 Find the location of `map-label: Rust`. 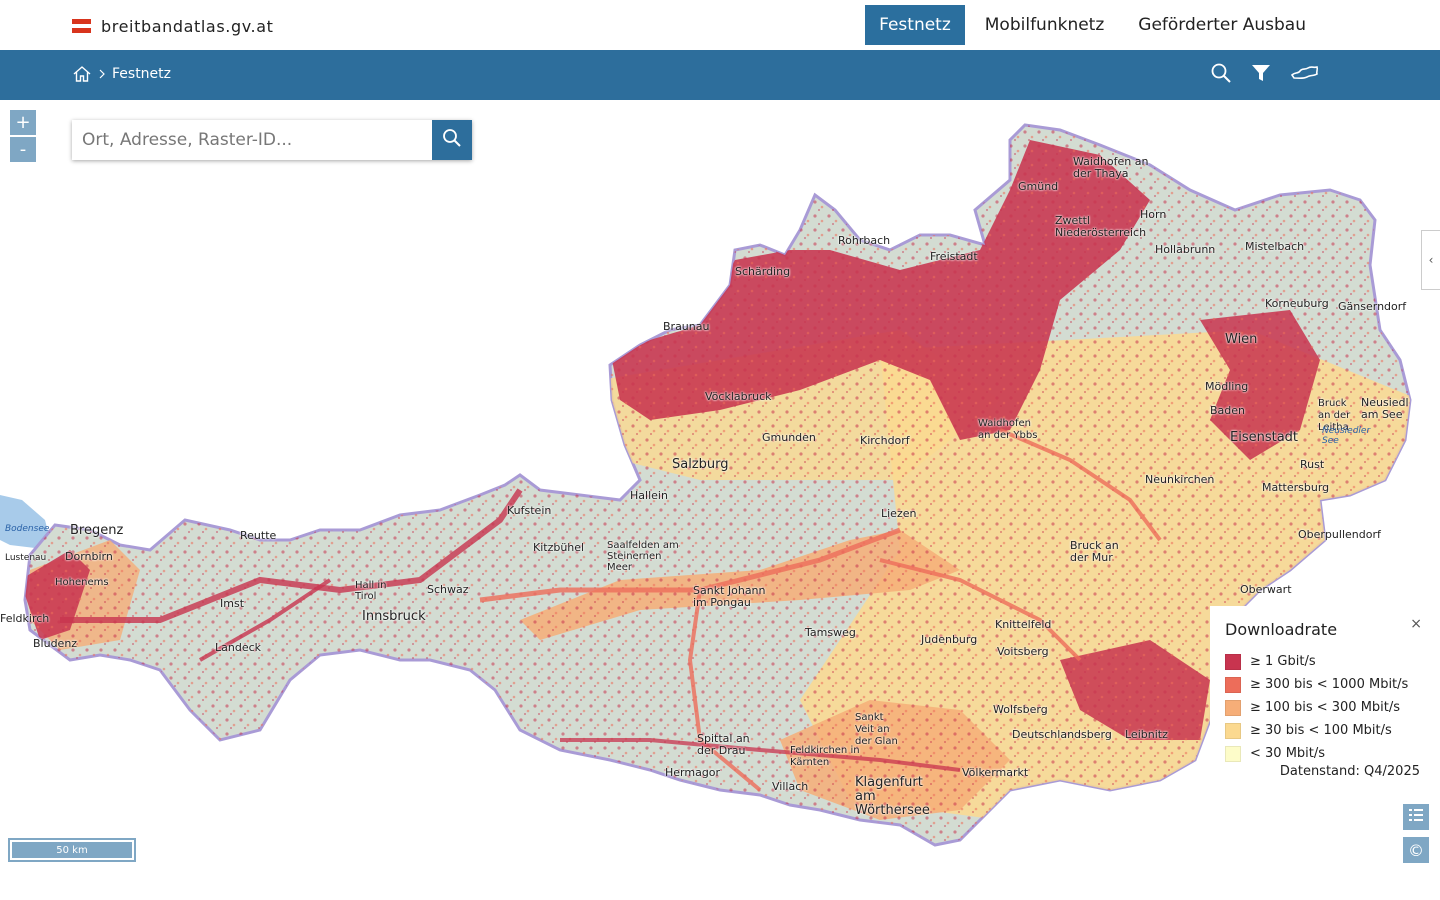

map-label: Rust is located at coordinates (1312, 464).